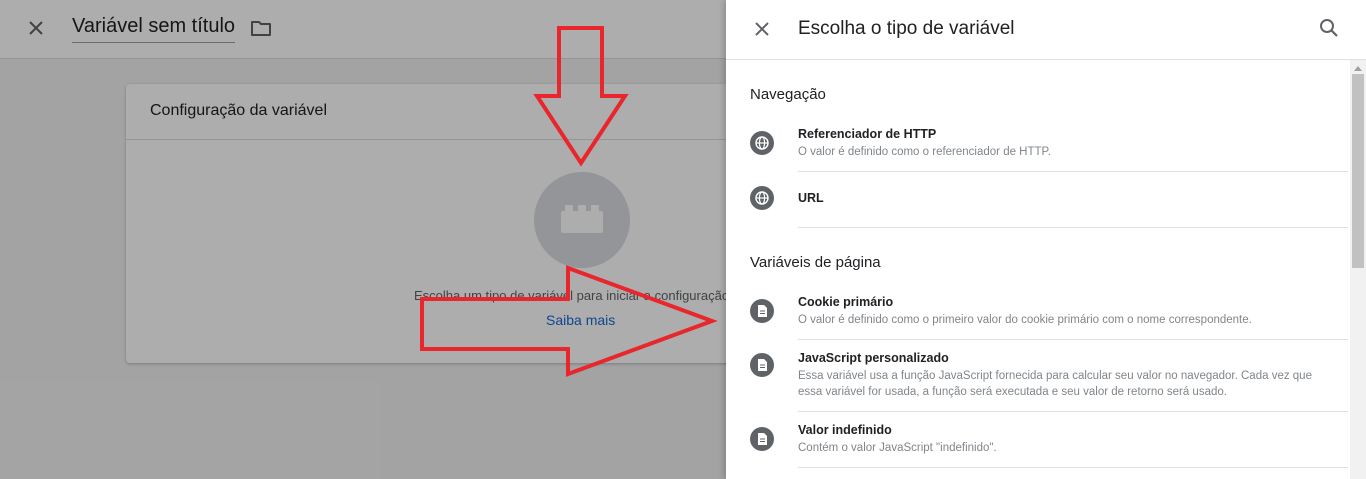 Image resolution: width=1366 pixels, height=479 pixels. I want to click on item-name: Referenciador de HTTP, so click(867, 134).